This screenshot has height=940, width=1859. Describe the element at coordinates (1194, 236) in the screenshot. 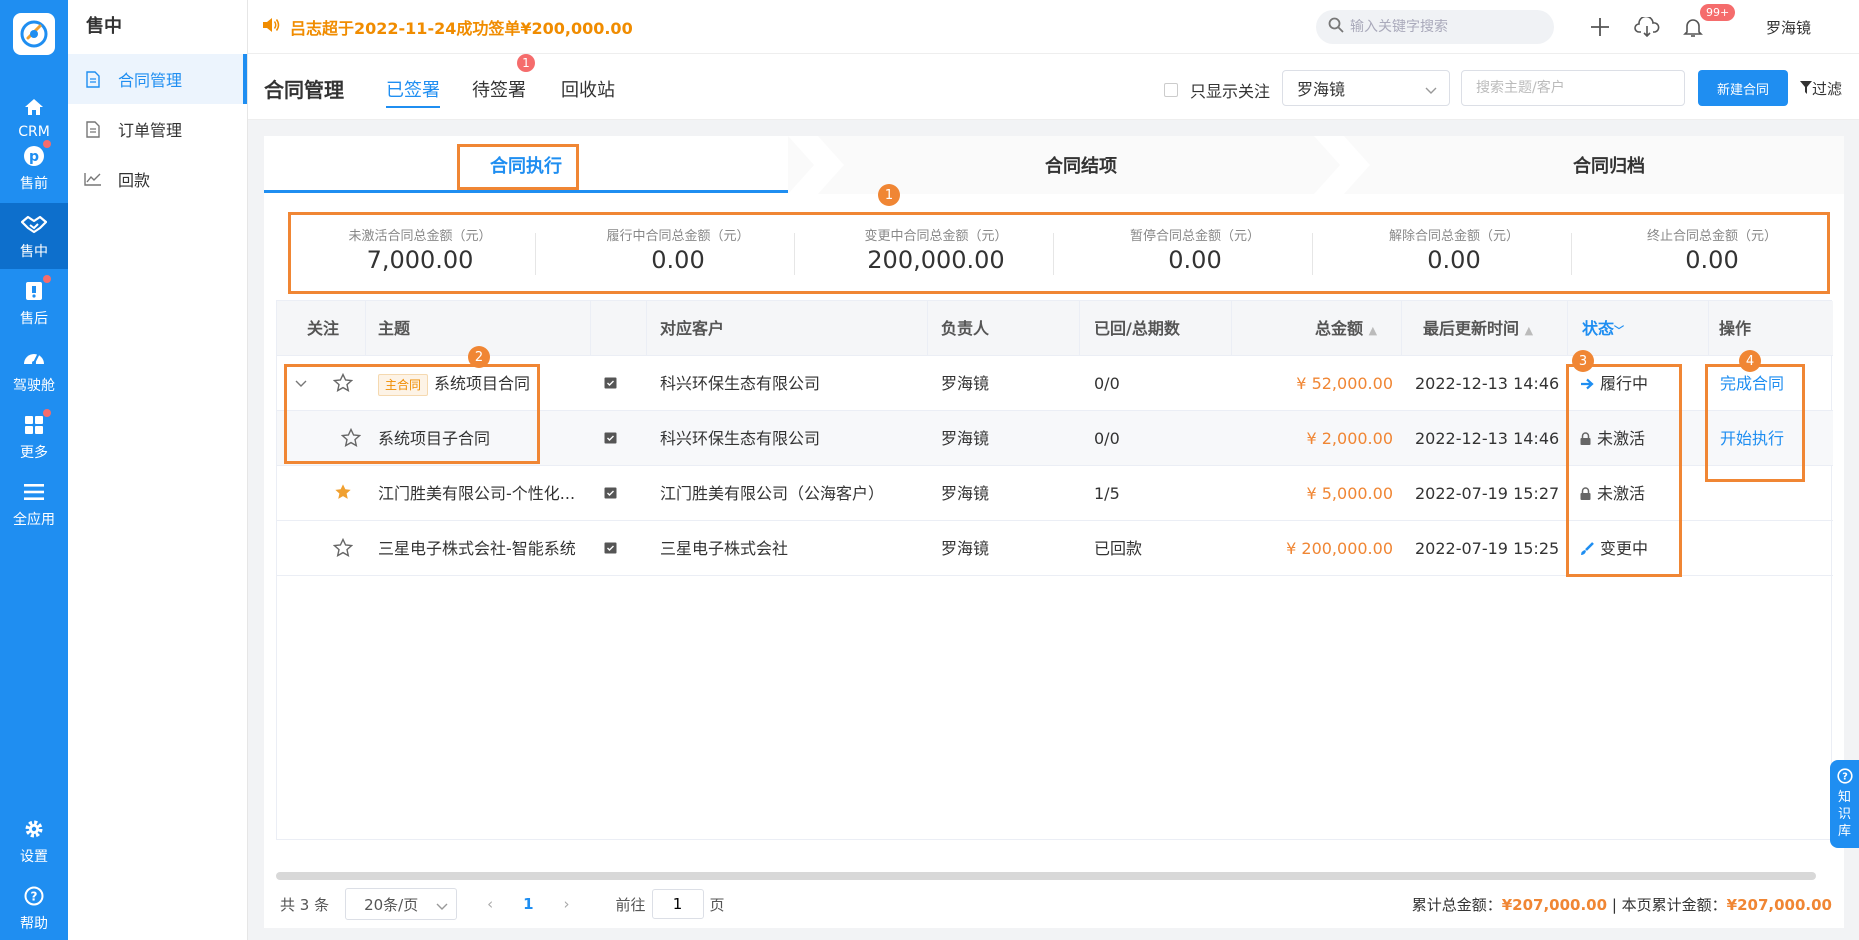

I see `stat-label: 暂停合同总金额（元）` at that location.